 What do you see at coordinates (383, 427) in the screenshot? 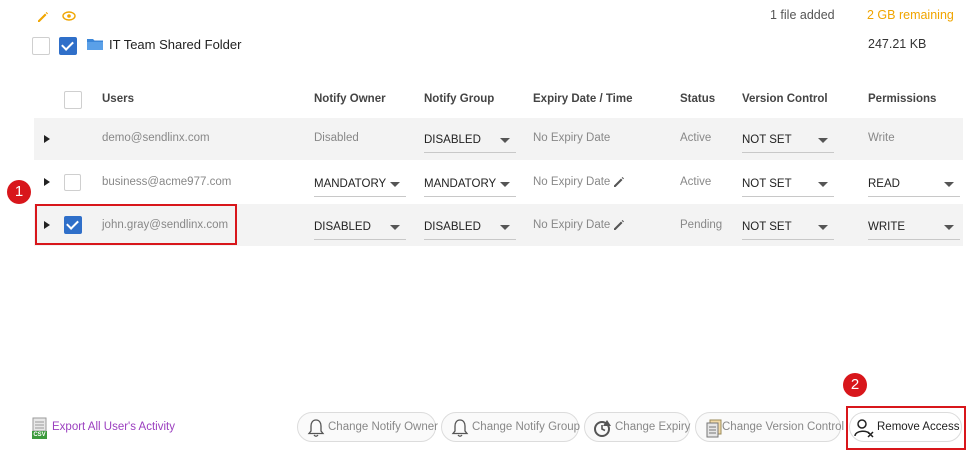
I see `change-notify-owner-label: Change Notify Owner` at bounding box center [383, 427].